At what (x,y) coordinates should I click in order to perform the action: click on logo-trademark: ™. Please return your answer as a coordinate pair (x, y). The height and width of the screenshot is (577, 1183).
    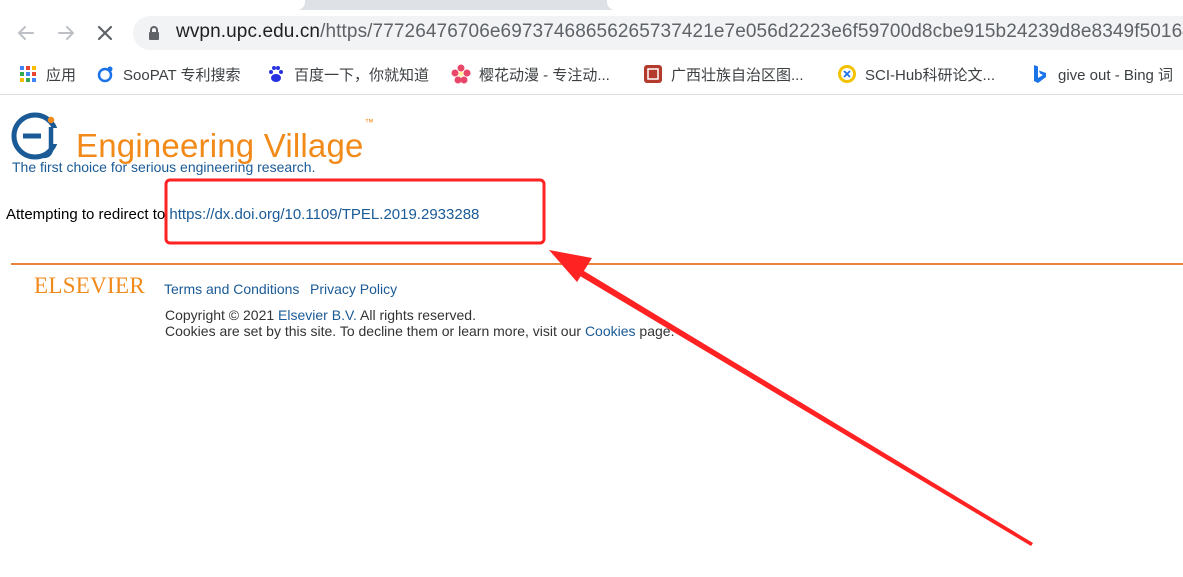
    Looking at the image, I should click on (369, 122).